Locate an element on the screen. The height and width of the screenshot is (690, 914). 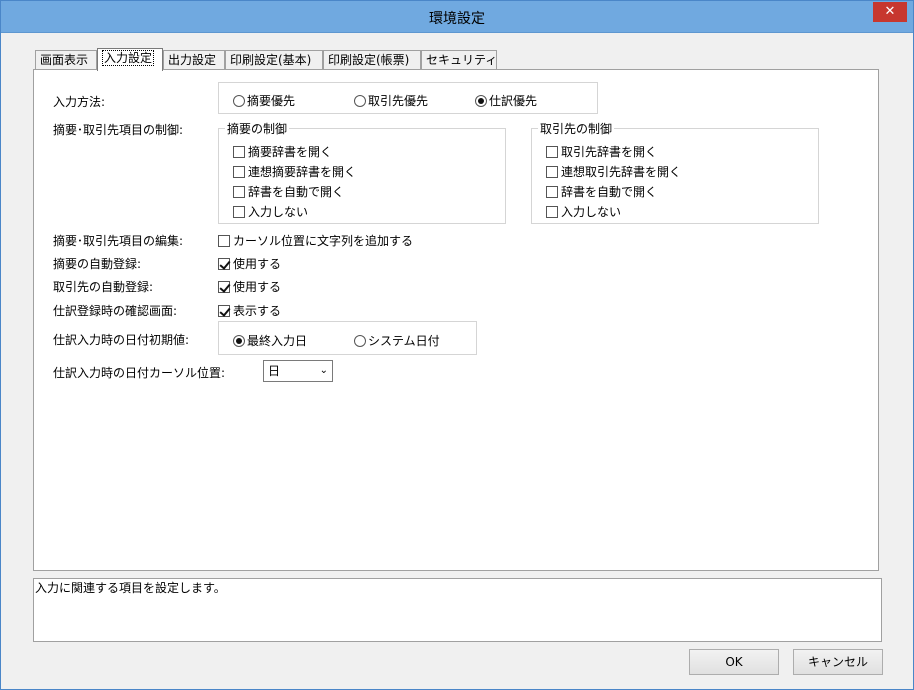
check-open-assoc-partner-dict: 連想取引先辞書を開く is located at coordinates (613, 171).